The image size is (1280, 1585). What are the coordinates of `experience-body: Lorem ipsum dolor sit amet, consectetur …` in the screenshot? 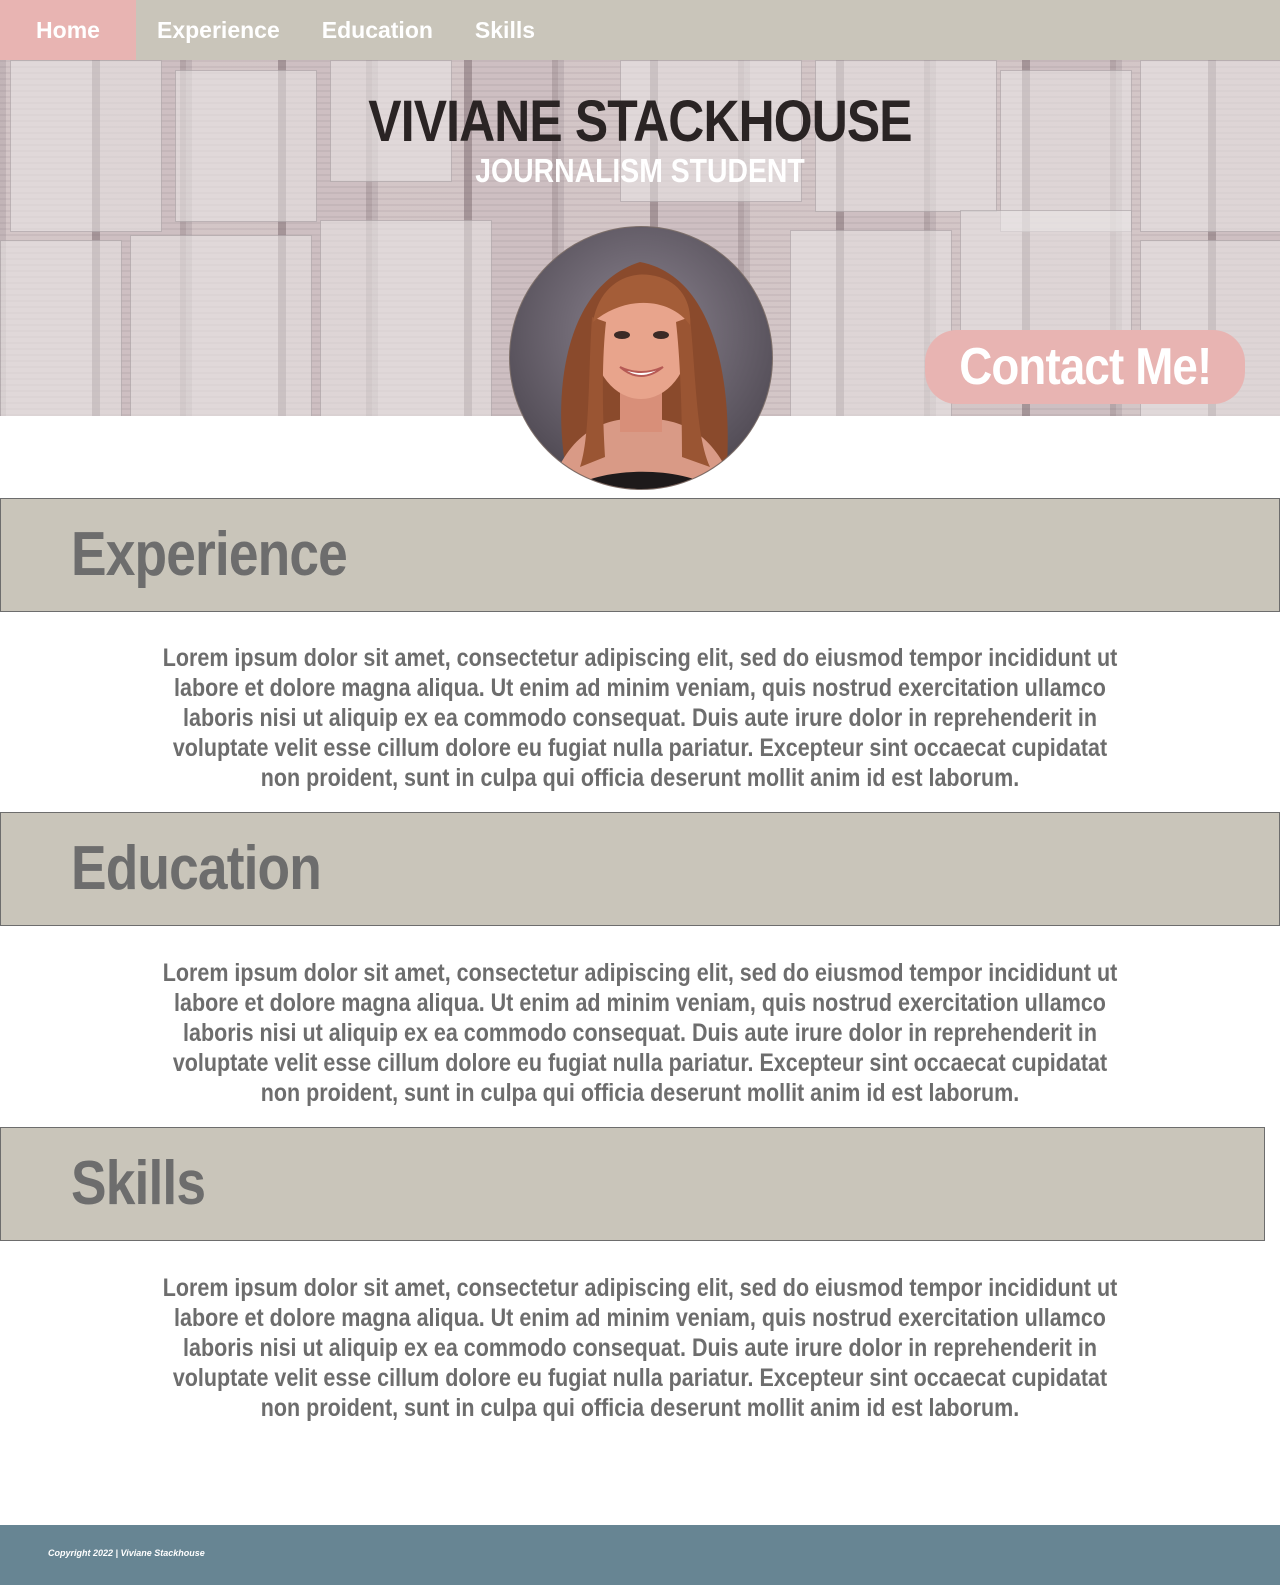 It's located at (640, 718).